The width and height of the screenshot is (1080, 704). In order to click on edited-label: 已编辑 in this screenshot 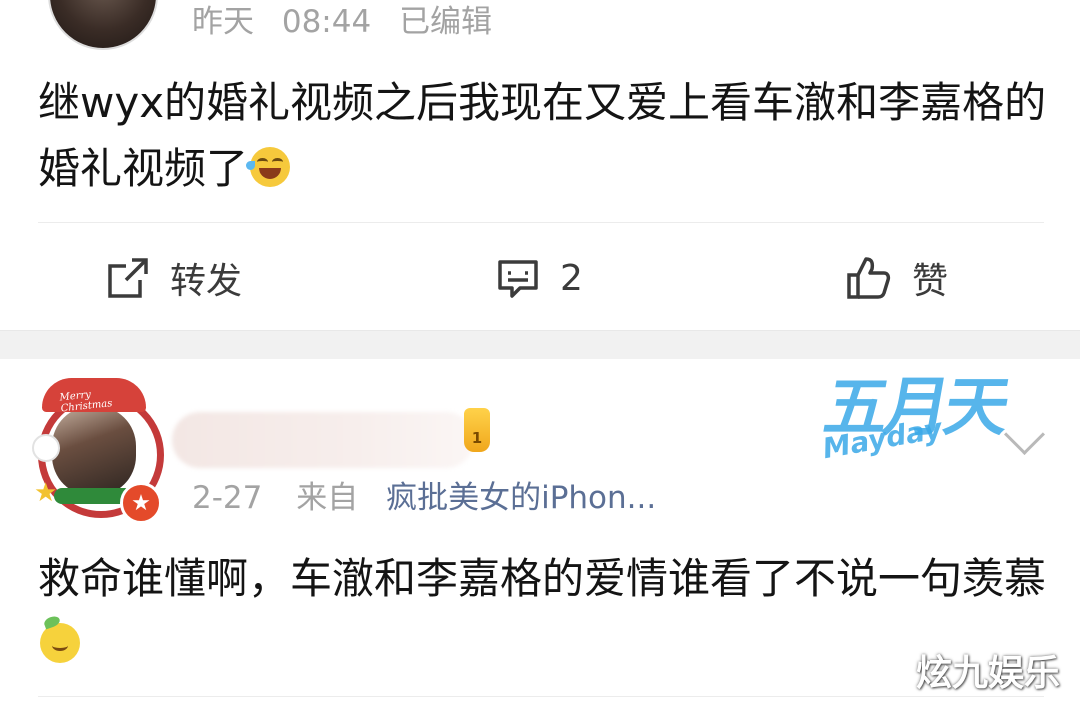, I will do `click(446, 22)`.